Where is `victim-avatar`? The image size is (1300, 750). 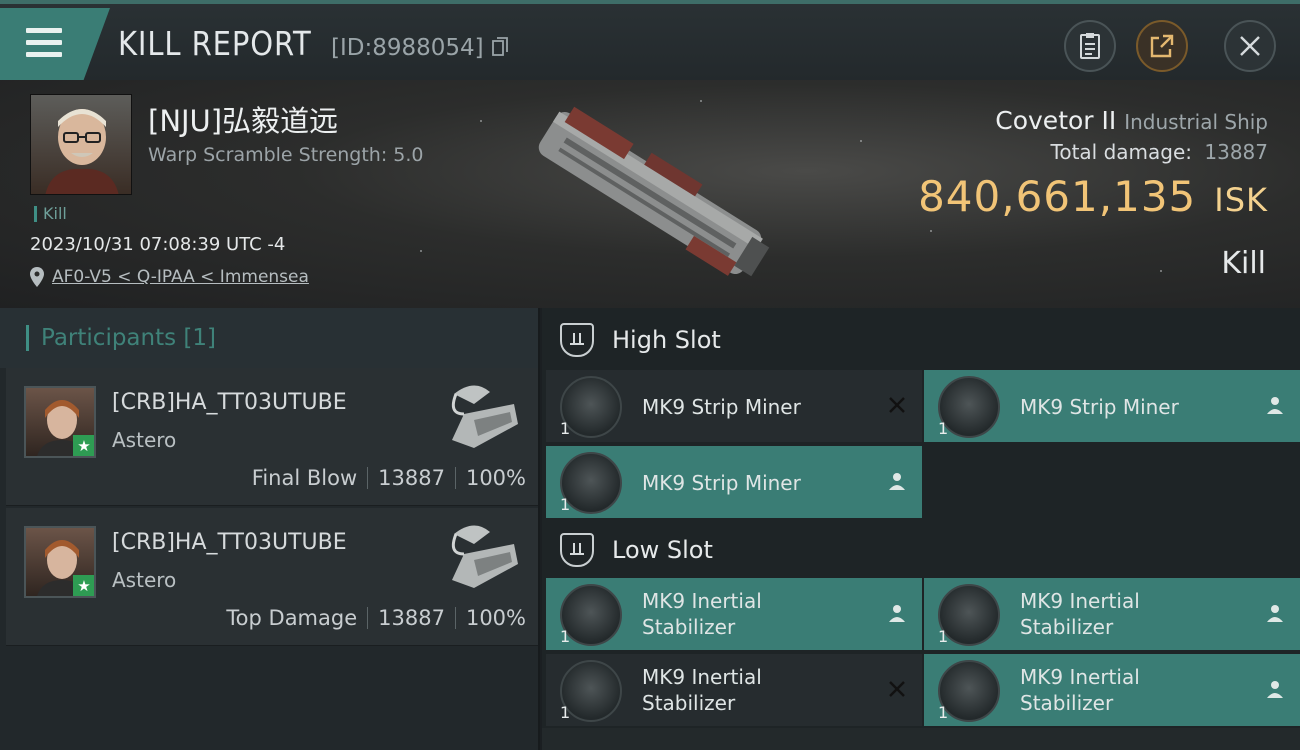 victim-avatar is located at coordinates (81, 144).